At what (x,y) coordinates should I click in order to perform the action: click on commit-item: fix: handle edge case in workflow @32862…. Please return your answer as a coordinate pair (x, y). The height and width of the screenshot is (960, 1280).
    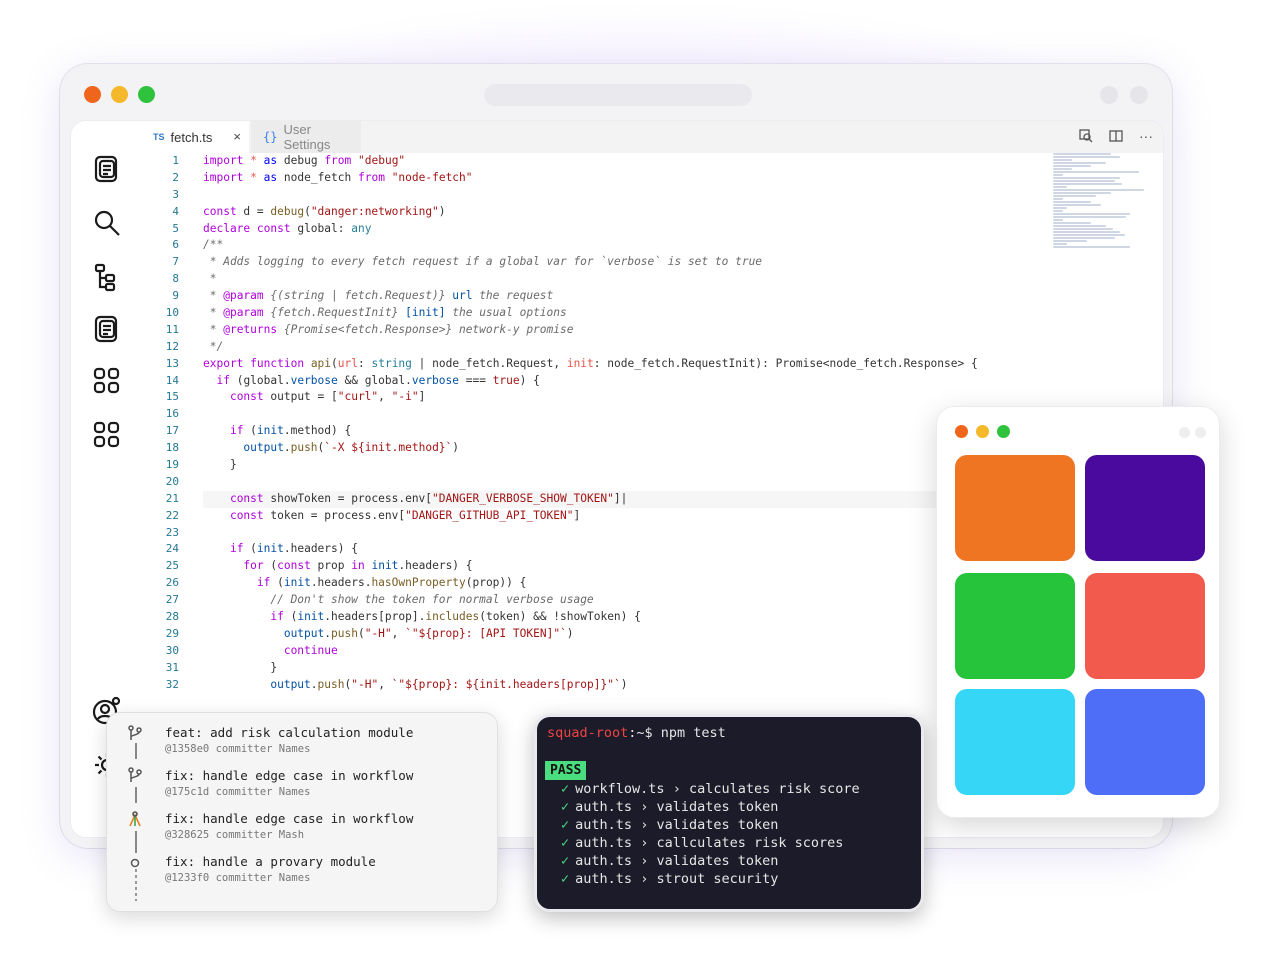
    Looking at the image, I should click on (289, 826).